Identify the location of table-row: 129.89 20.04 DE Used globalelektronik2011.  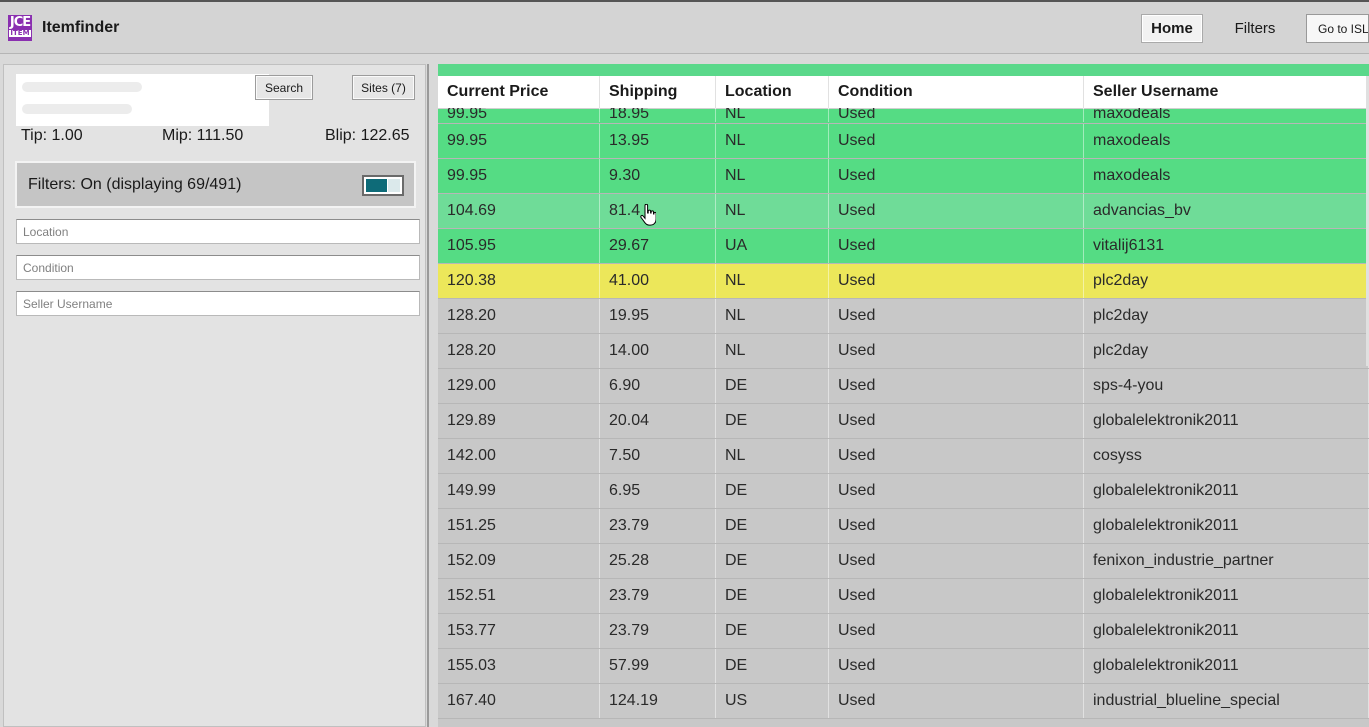
(903, 421).